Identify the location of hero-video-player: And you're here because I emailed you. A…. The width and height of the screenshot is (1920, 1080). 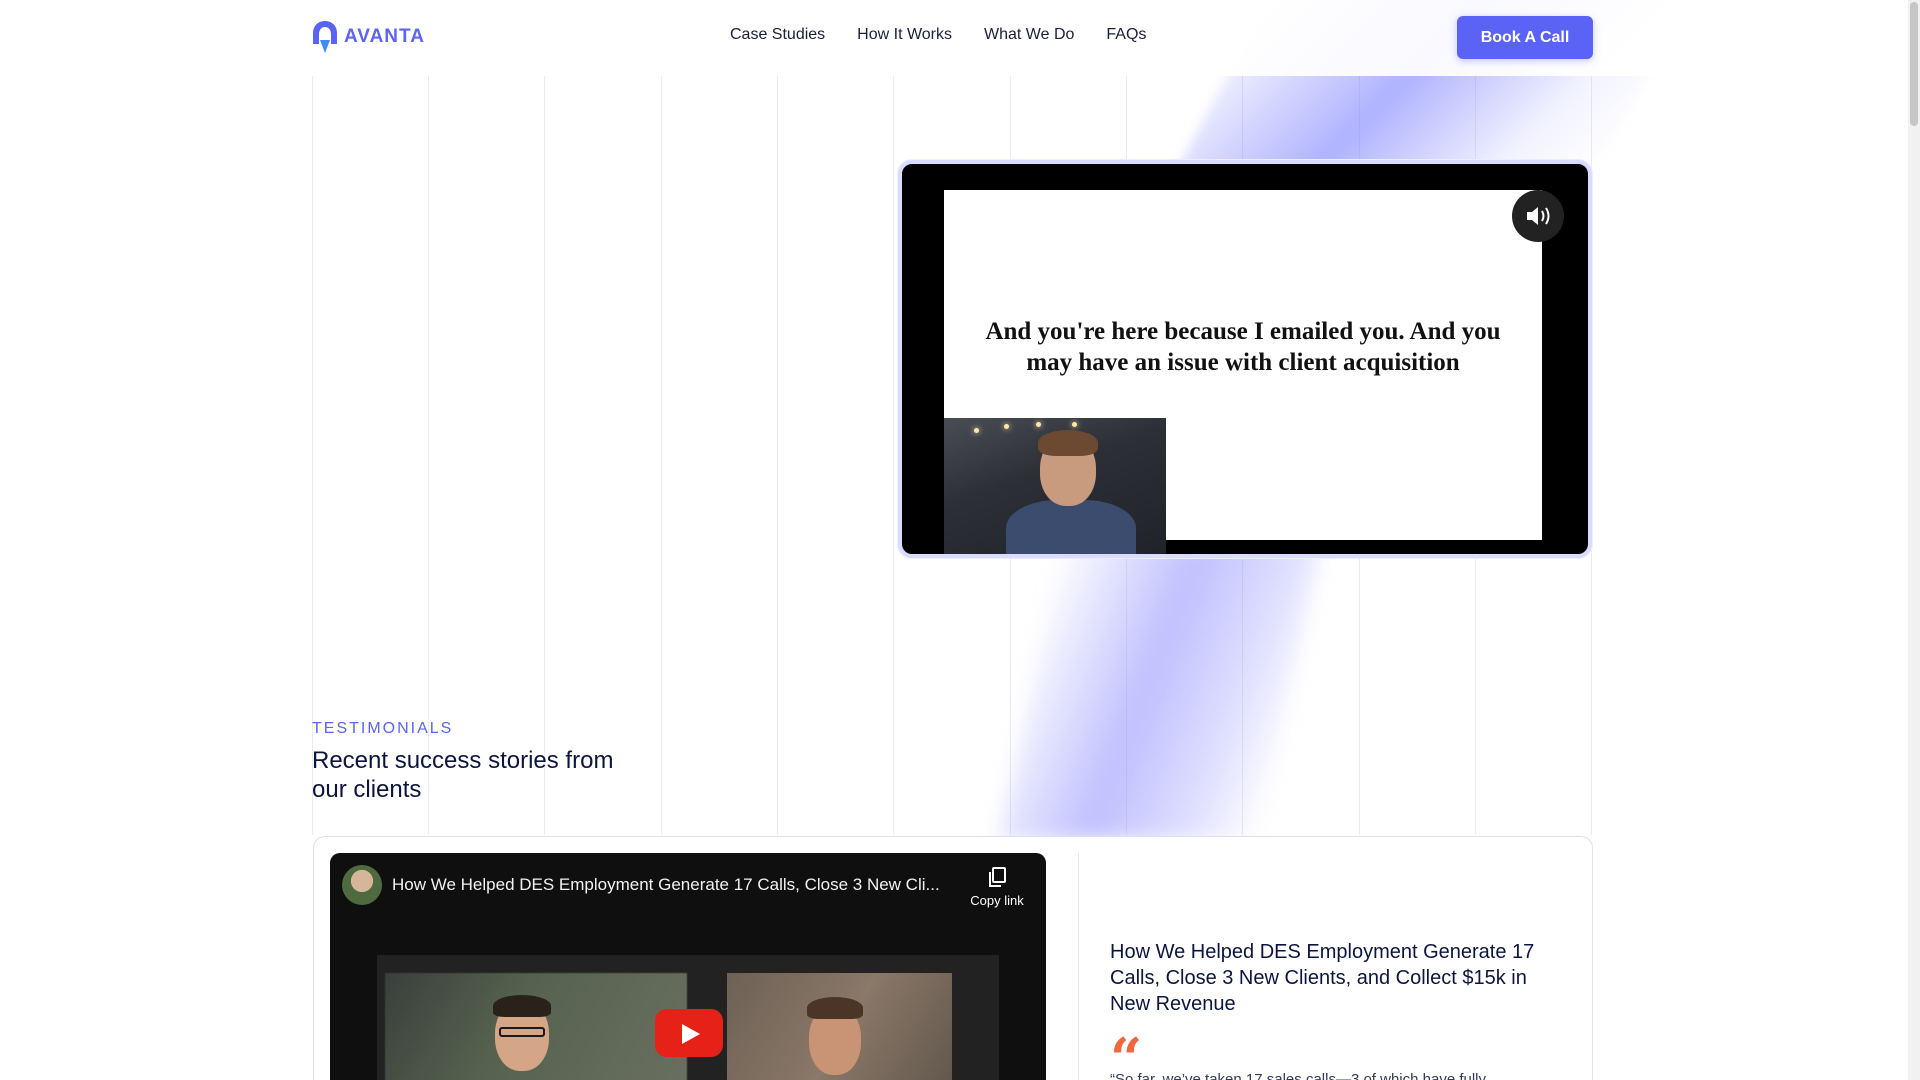
(1245, 359).